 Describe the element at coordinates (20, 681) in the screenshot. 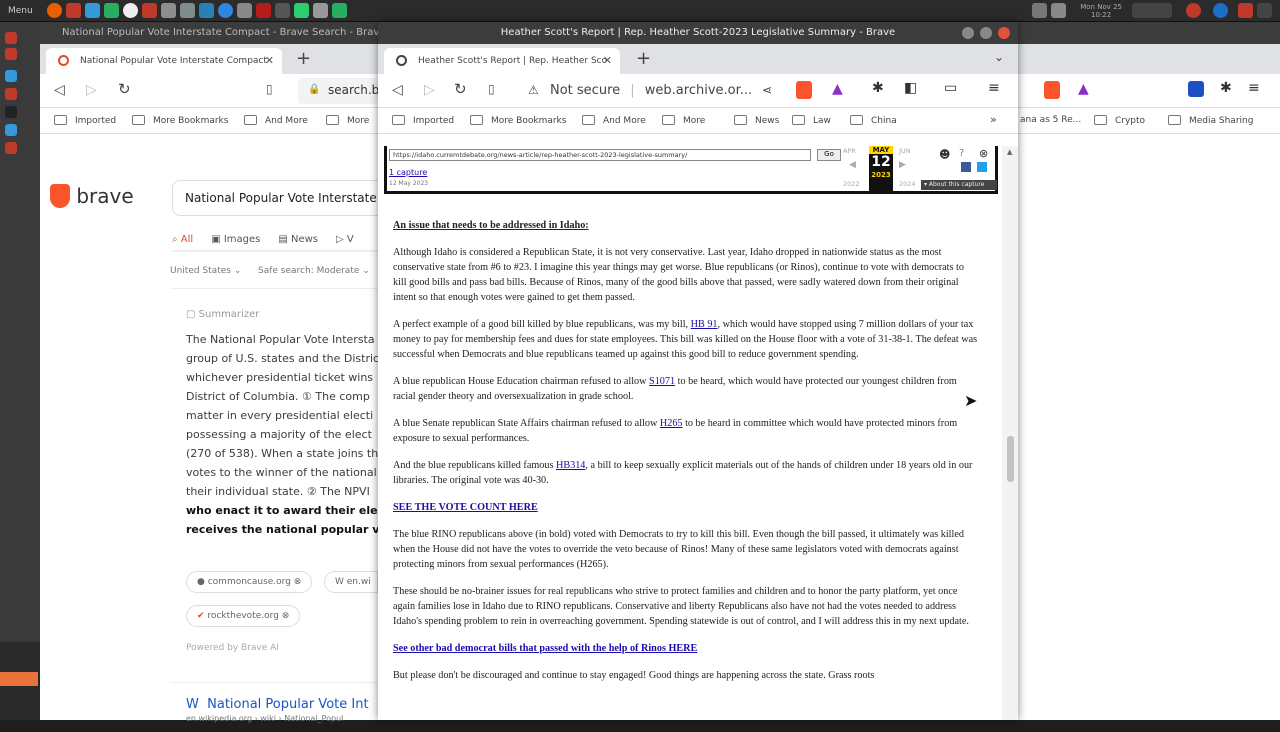

I see `dock-workspaces` at that location.